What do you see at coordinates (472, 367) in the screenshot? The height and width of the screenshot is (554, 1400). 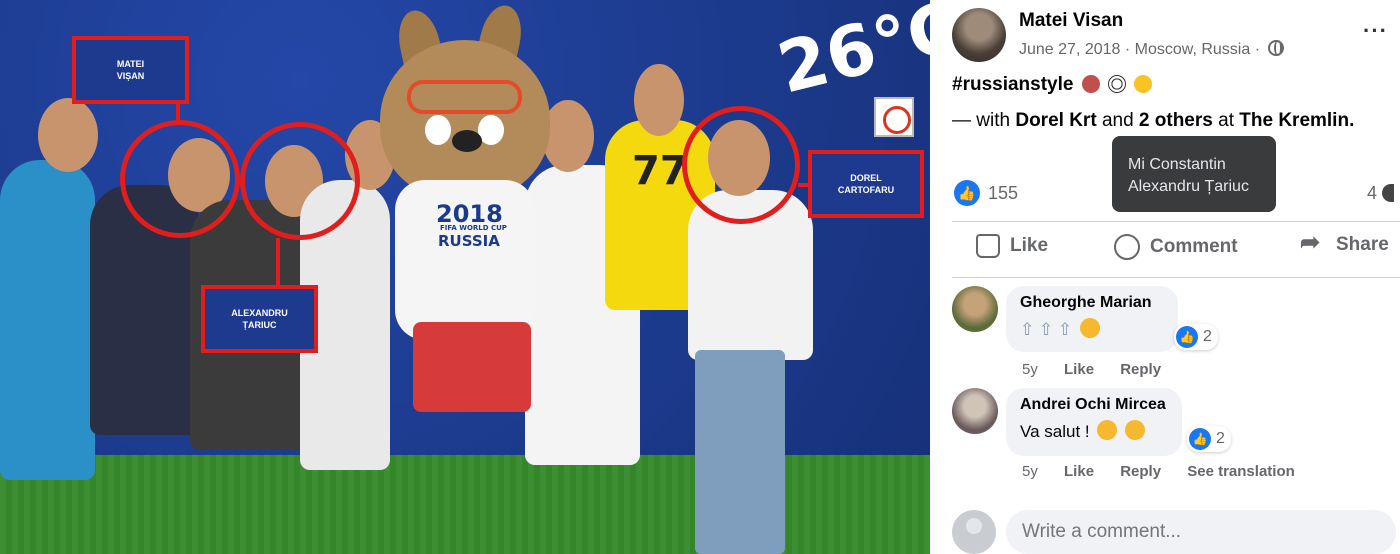 I see `mascot-shorts` at bounding box center [472, 367].